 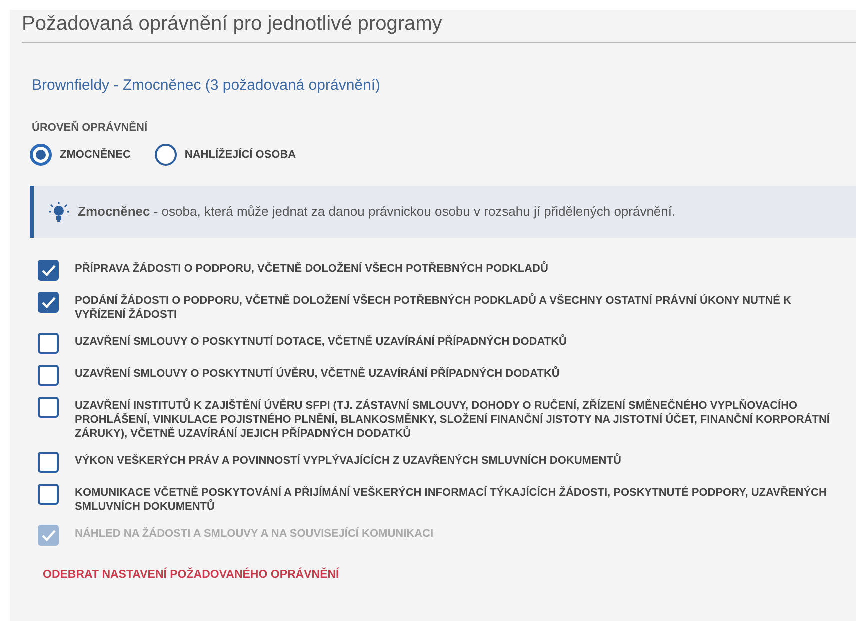 I want to click on permission-label: UZAVŘENÍ INSTITUTŮ K ZAJIŠTĚNÍ ÚVĚRU SFPI (TJ. ZÁSTAVNÍ SMLOUVY, DOHODY O RUČENÍ, ZŘÍZENÍ SMĚNEČNÉHO VYPLŇOVACÍHO PROHLÁŠENÍ, VINKULACE POJISTNÉHO PLNĚNÍ, BLANKOSMĚNKY, SLOŽENÍ FINANČNÍ JISTOTY NA JISTOTNÍ ÚČET, FINANČNÍ KORPORÁTNÍ ZÁRUKY), VČETNĚ UZAVÍRÁNÍ JEJICH PŘÍPADNÝCH DODATKŮ, so click(x=456, y=419).